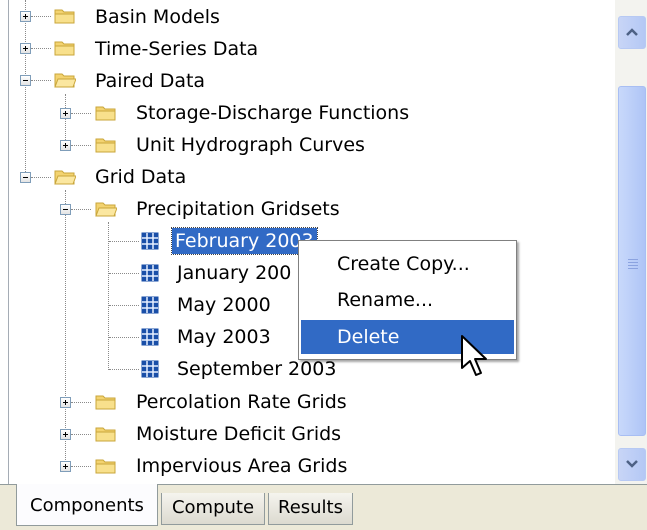 Image resolution: width=647 pixels, height=530 pixels. What do you see at coordinates (310, 509) in the screenshot?
I see `tab-results: Results` at bounding box center [310, 509].